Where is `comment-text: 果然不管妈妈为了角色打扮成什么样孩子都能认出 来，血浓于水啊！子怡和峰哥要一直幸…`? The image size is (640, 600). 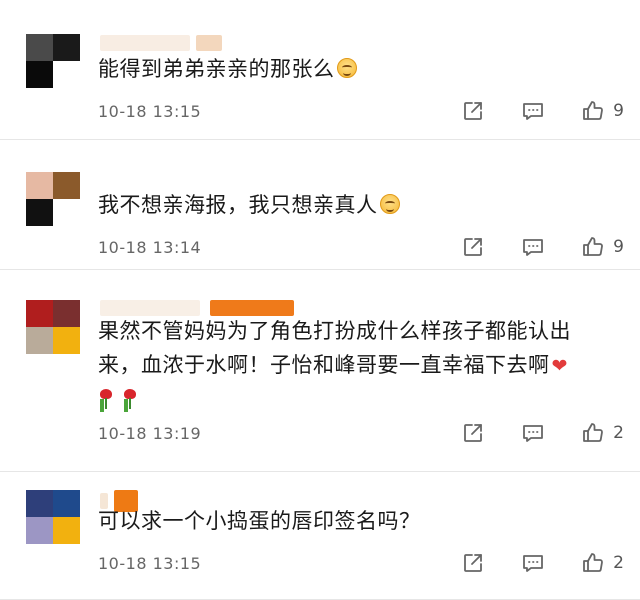
comment-text: 果然不管妈妈为了角色打扮成什么样孩子都能认出 来，血浓于水啊！子怡和峰哥要一直幸… is located at coordinates (359, 361).